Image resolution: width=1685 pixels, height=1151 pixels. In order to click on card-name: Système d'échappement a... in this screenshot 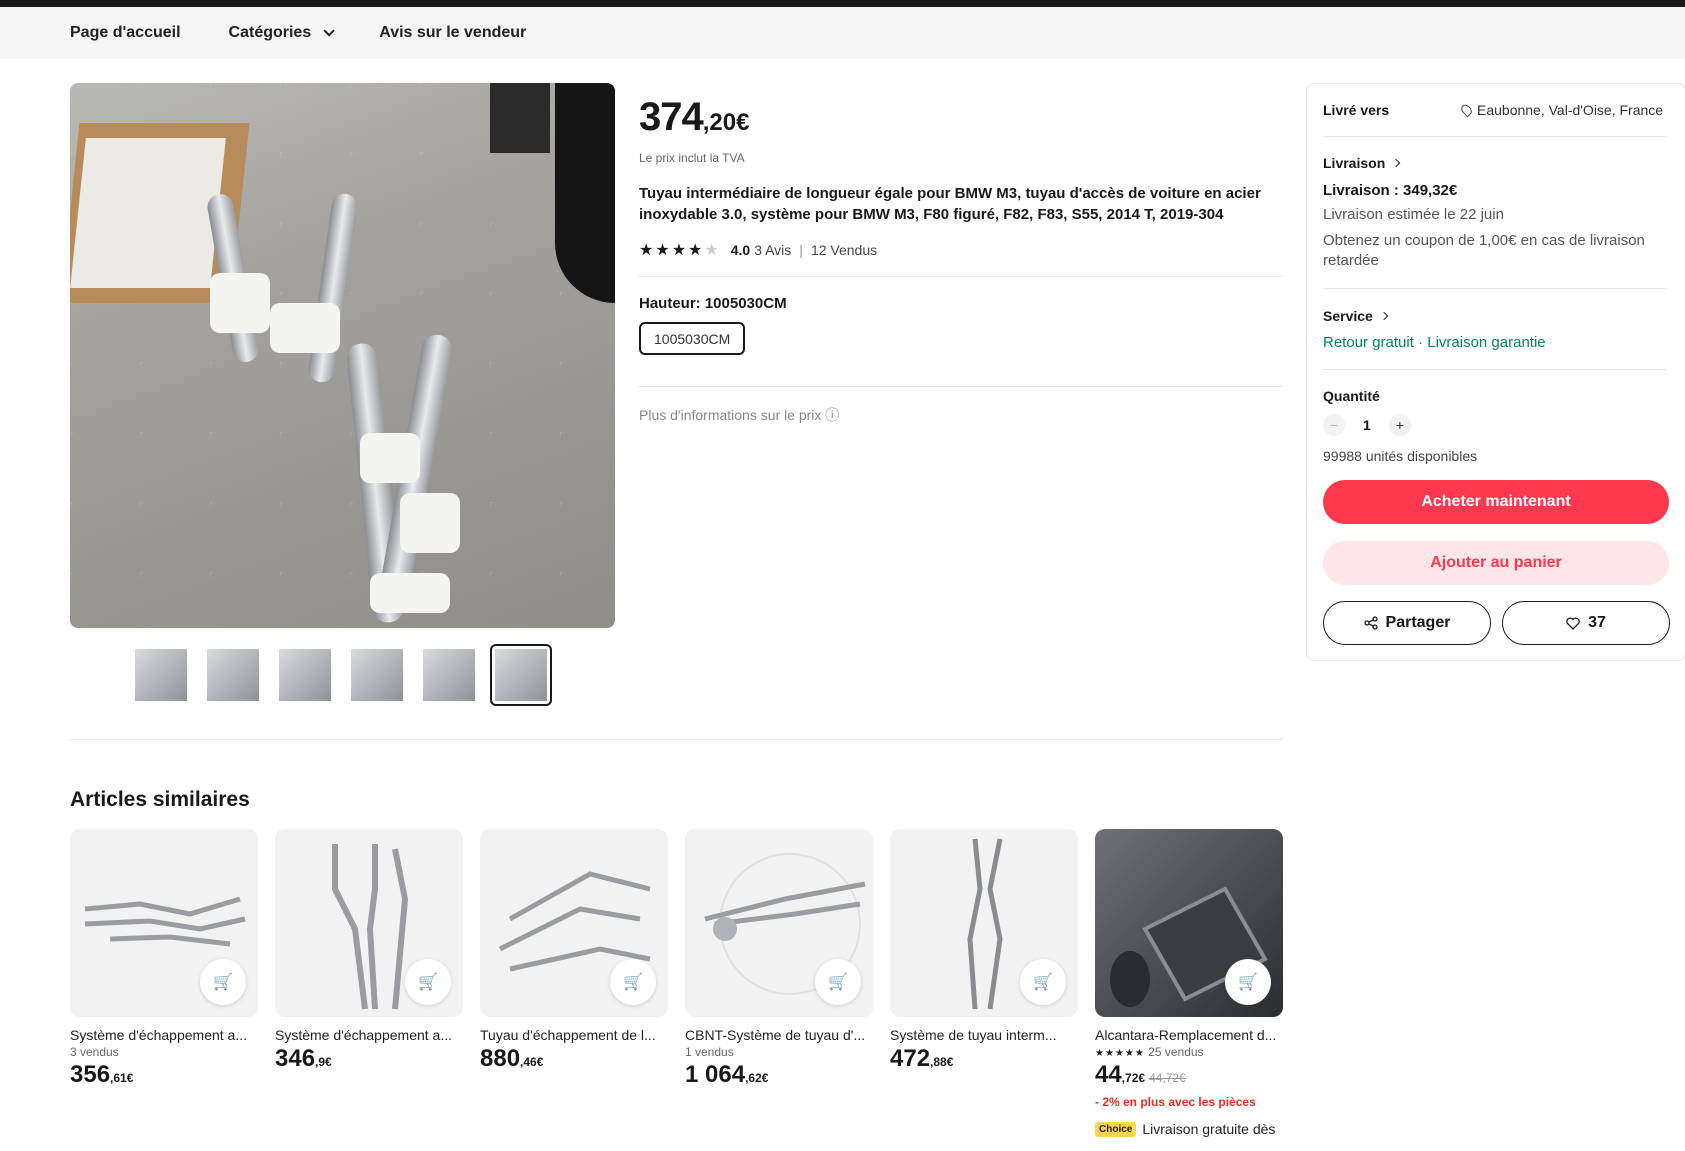, I will do `click(158, 1035)`.